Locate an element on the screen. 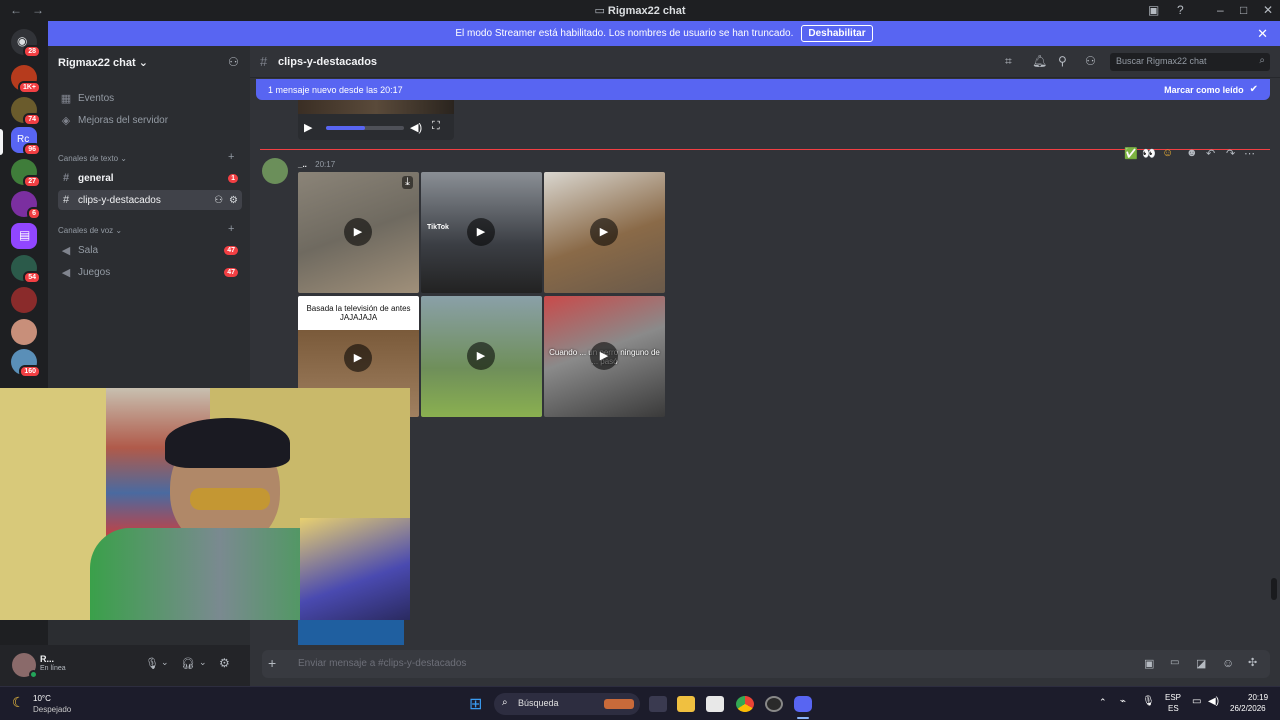  microphone-icon: 🎙︎ is located at coordinates (152, 663).